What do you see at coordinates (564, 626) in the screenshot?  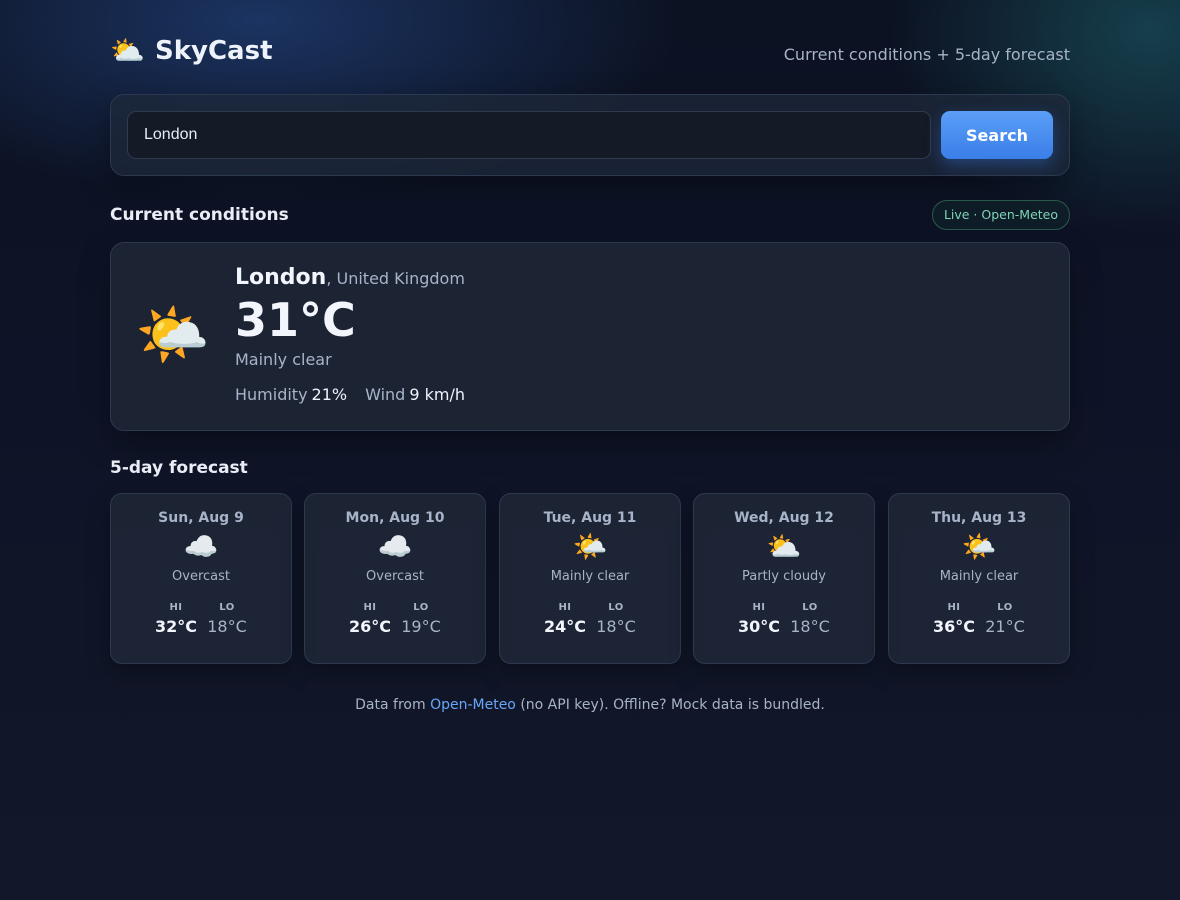 I see `forecast-high: 24°C` at bounding box center [564, 626].